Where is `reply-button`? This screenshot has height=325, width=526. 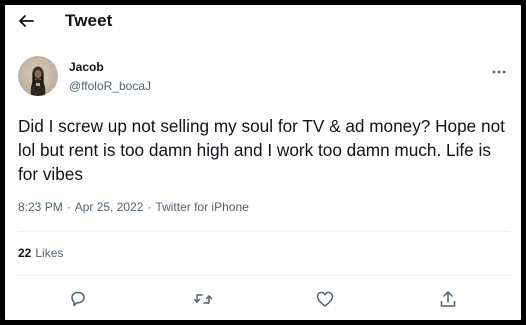
reply-button is located at coordinates (78, 299).